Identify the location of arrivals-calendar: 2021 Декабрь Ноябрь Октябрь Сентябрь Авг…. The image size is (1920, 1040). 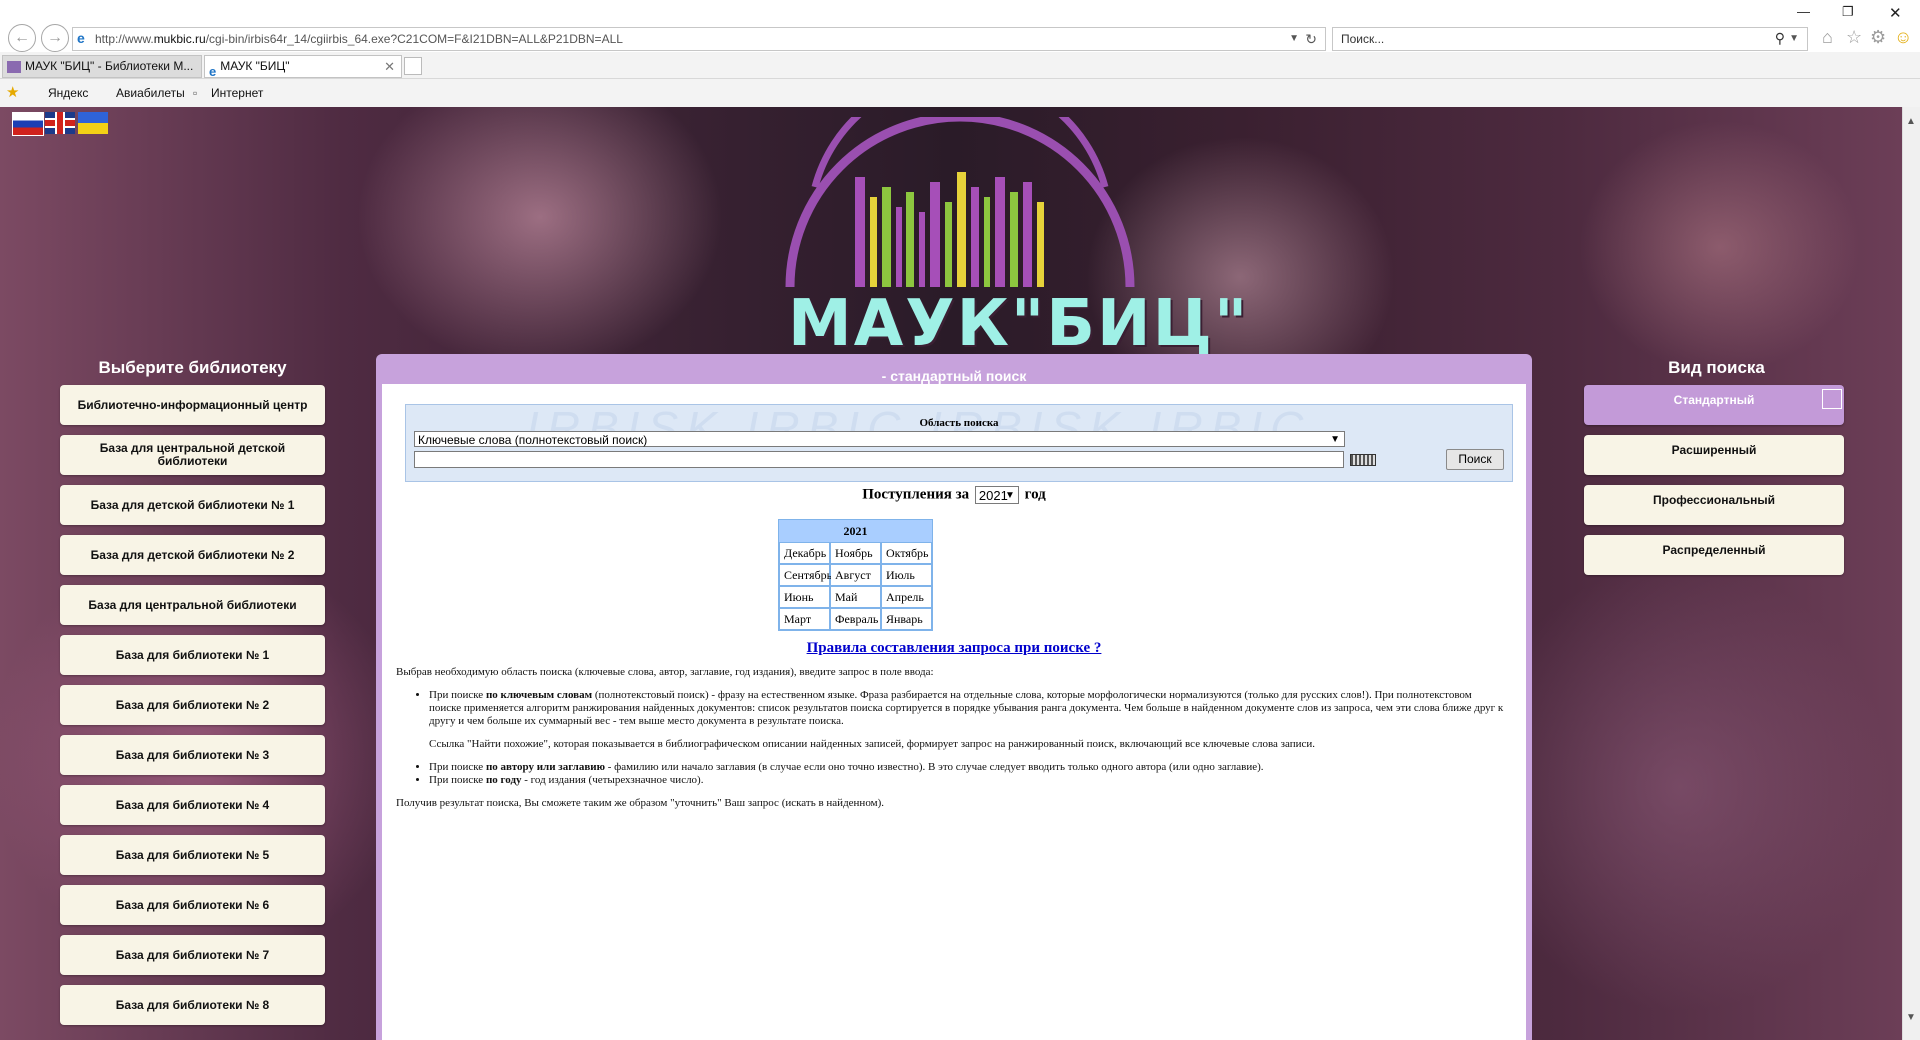
(855, 575).